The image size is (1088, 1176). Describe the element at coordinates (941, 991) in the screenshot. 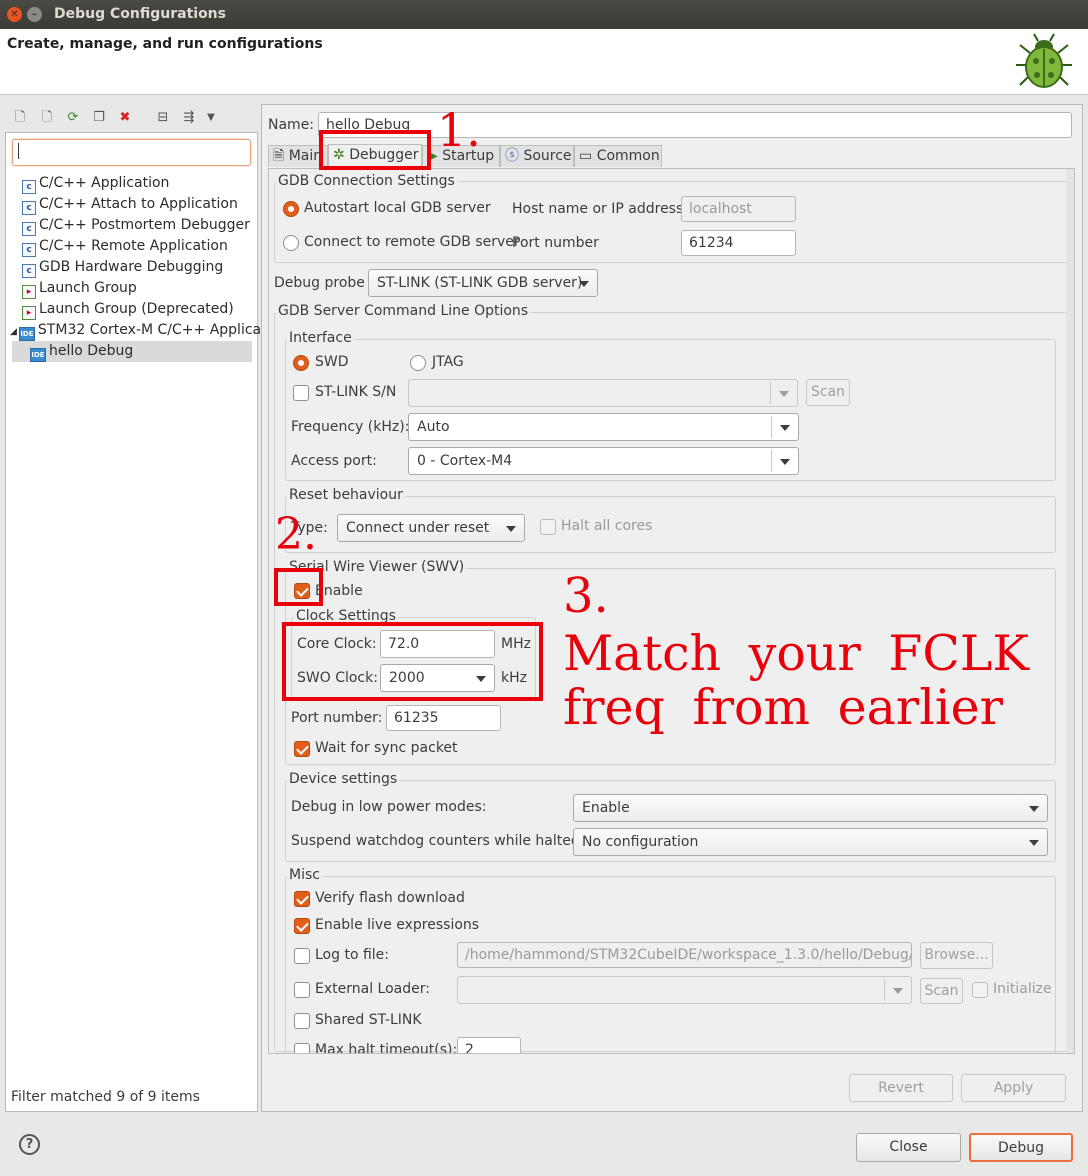

I see `loader-scan-button: Scan` at that location.